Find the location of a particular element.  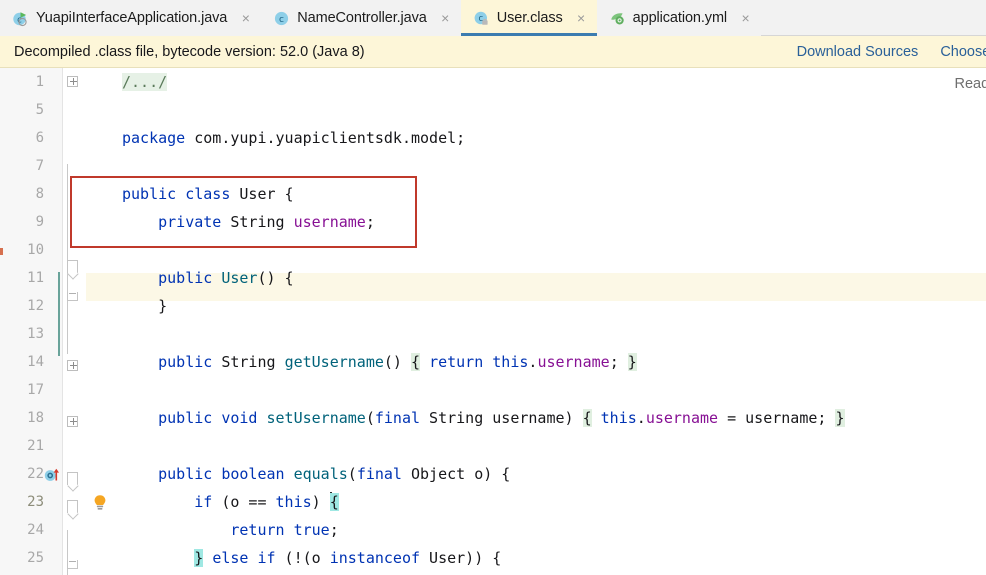

fold-end-icon-constructor is located at coordinates (73, 298).